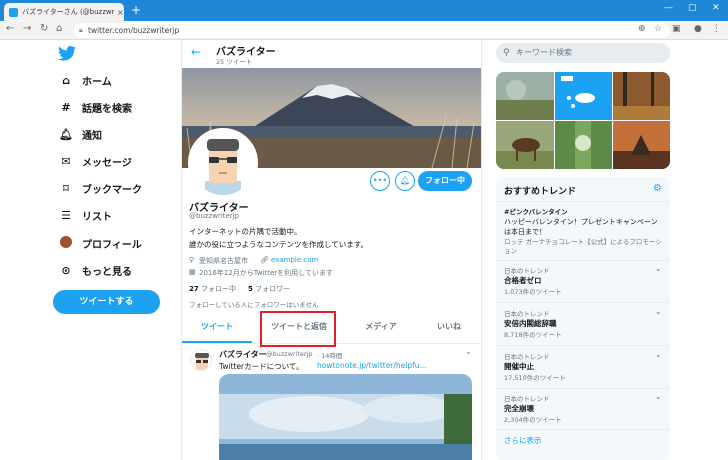 The width and height of the screenshot is (728, 460). What do you see at coordinates (668, 8) in the screenshot?
I see `minimize-icon: —` at bounding box center [668, 8].